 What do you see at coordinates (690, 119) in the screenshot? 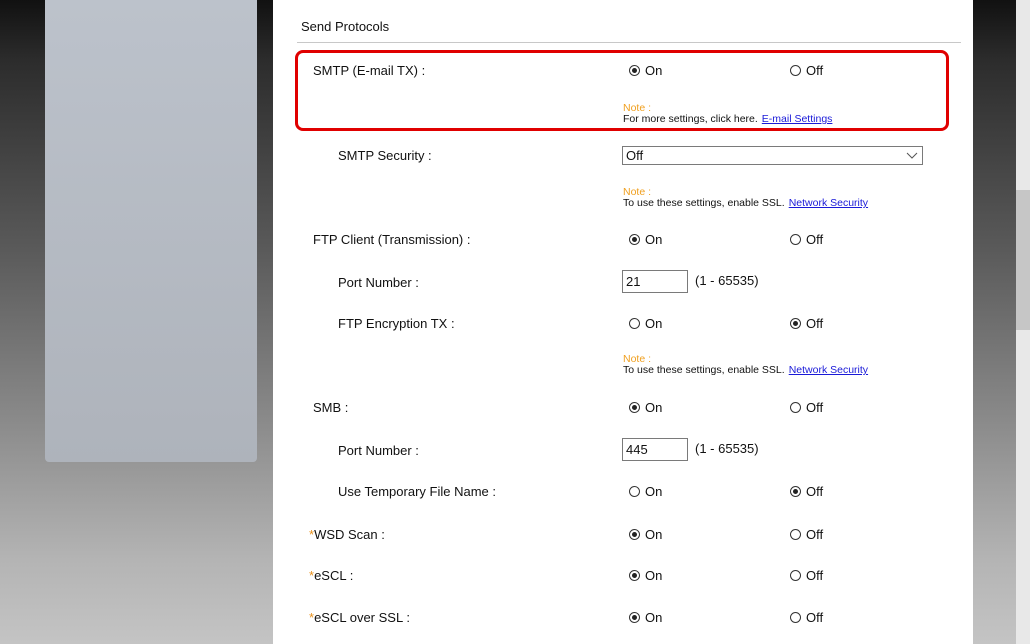
I see `note-text: For more settings, click here.` at bounding box center [690, 119].